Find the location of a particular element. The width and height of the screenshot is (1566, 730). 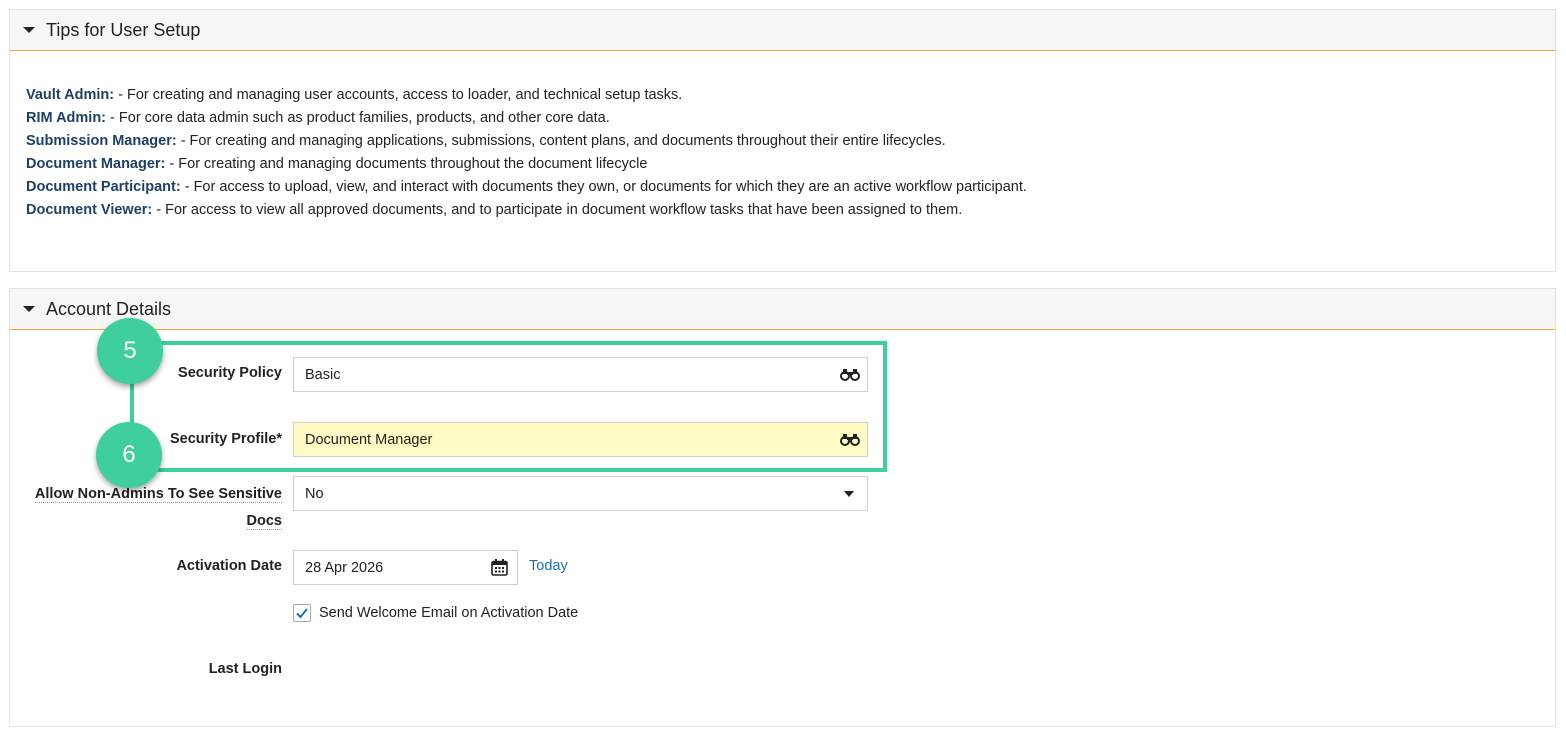

tip-role: Document Participant: is located at coordinates (103, 187).